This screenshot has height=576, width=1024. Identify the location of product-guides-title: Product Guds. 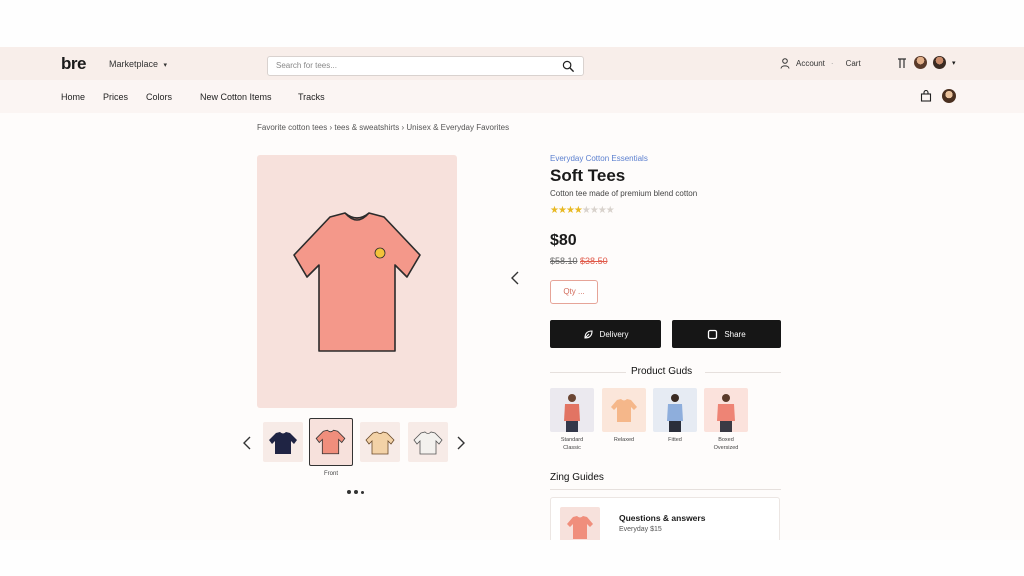
(662, 371).